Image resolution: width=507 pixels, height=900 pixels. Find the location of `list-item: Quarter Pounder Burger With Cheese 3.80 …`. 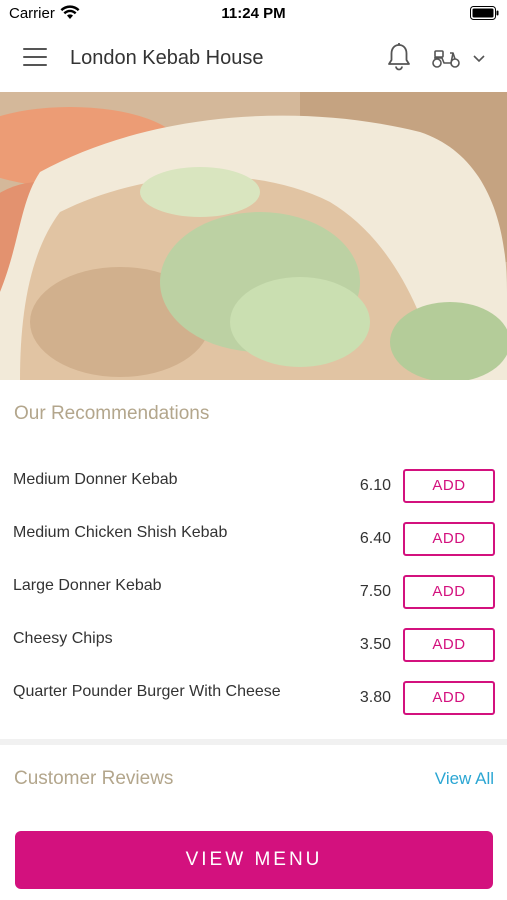

list-item: Quarter Pounder Burger With Cheese 3.80 … is located at coordinates (253, 693).